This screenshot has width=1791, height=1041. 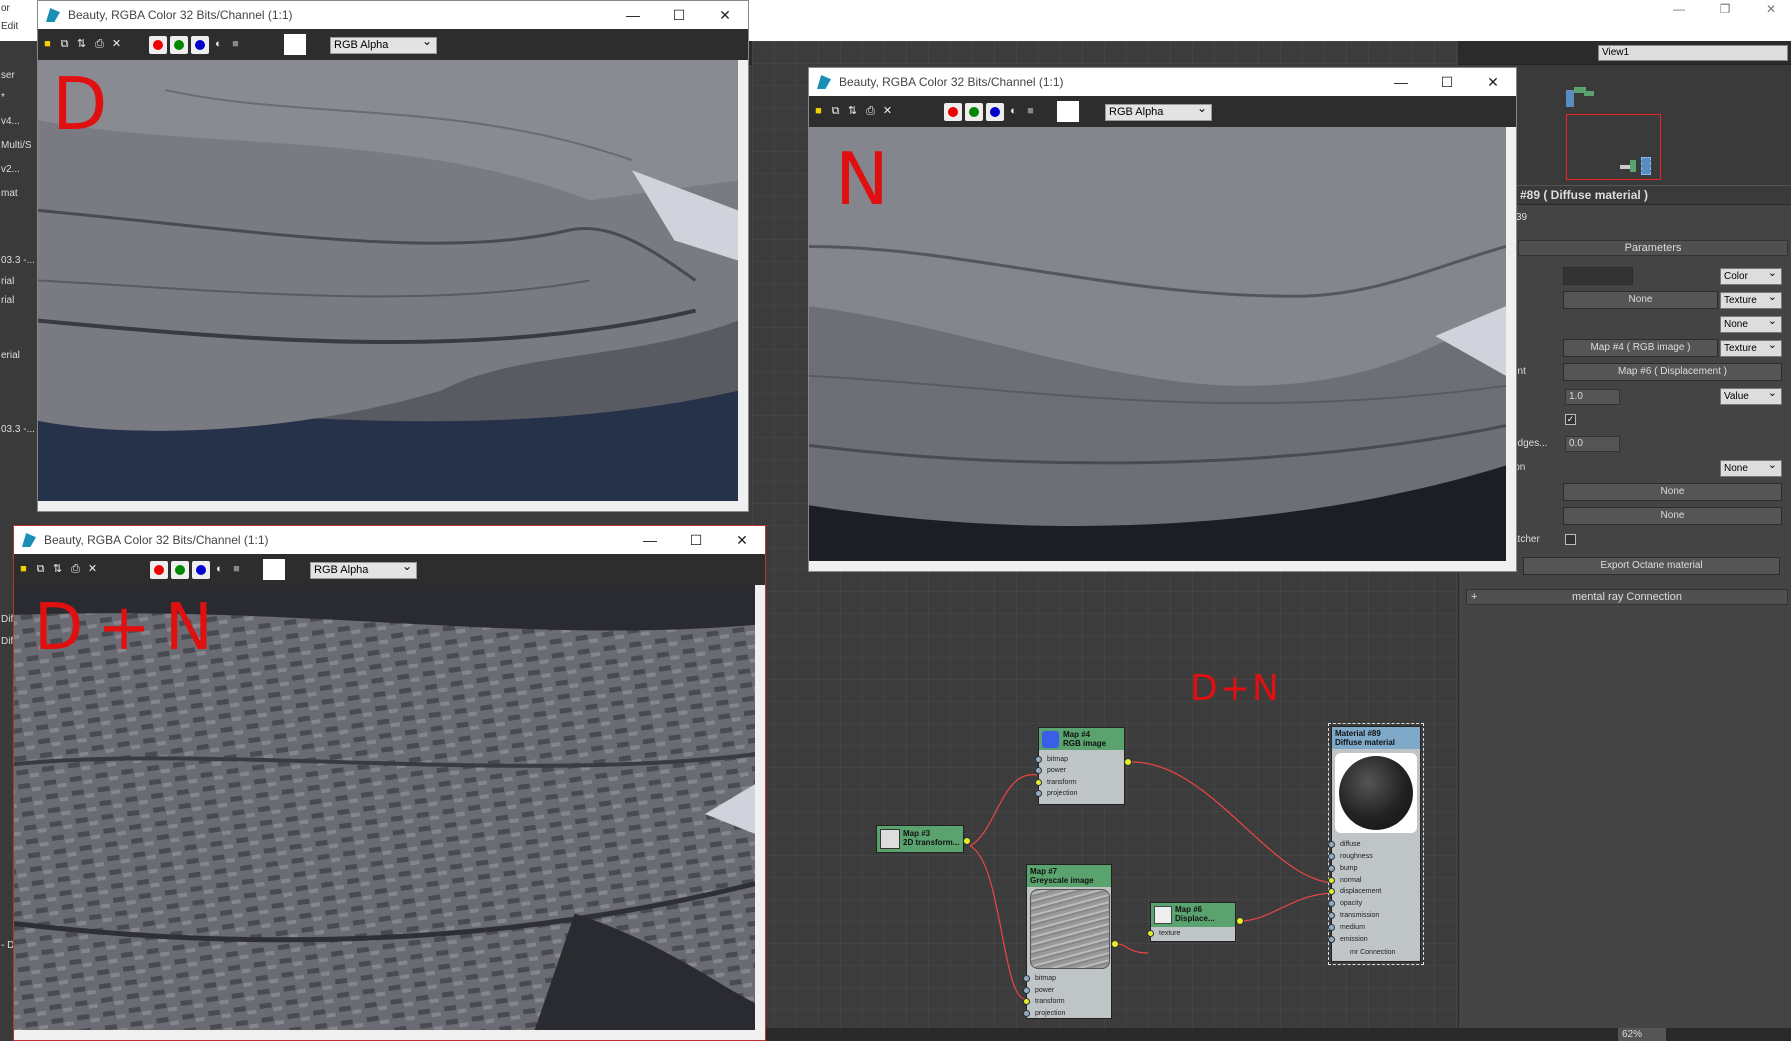 I want to click on zoom-level: 62%, so click(x=1642, y=1034).